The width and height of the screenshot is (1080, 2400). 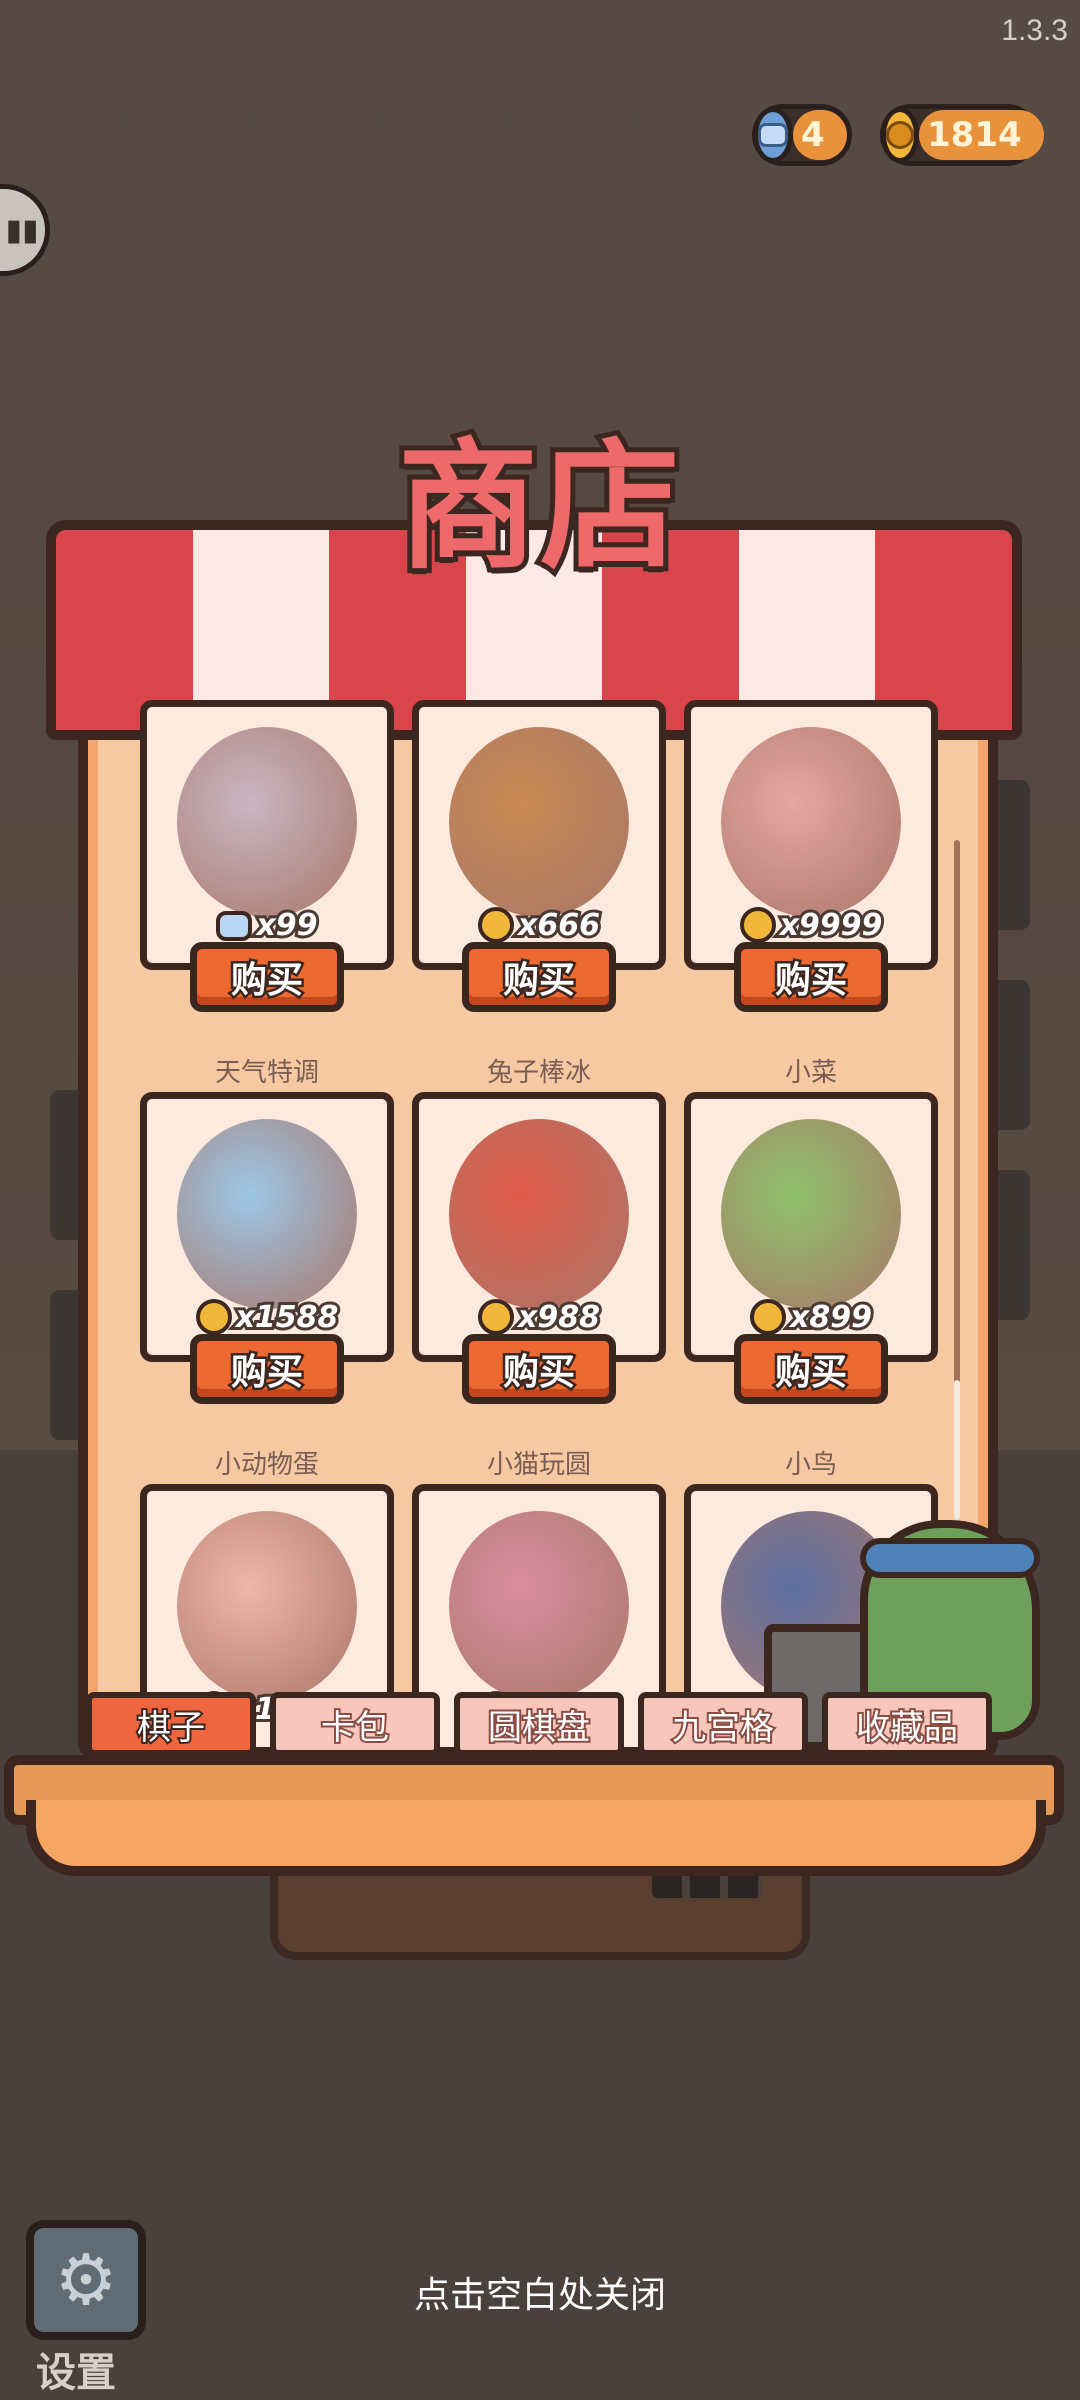 I want to click on price-amount: x899, so click(x=831, y=1317).